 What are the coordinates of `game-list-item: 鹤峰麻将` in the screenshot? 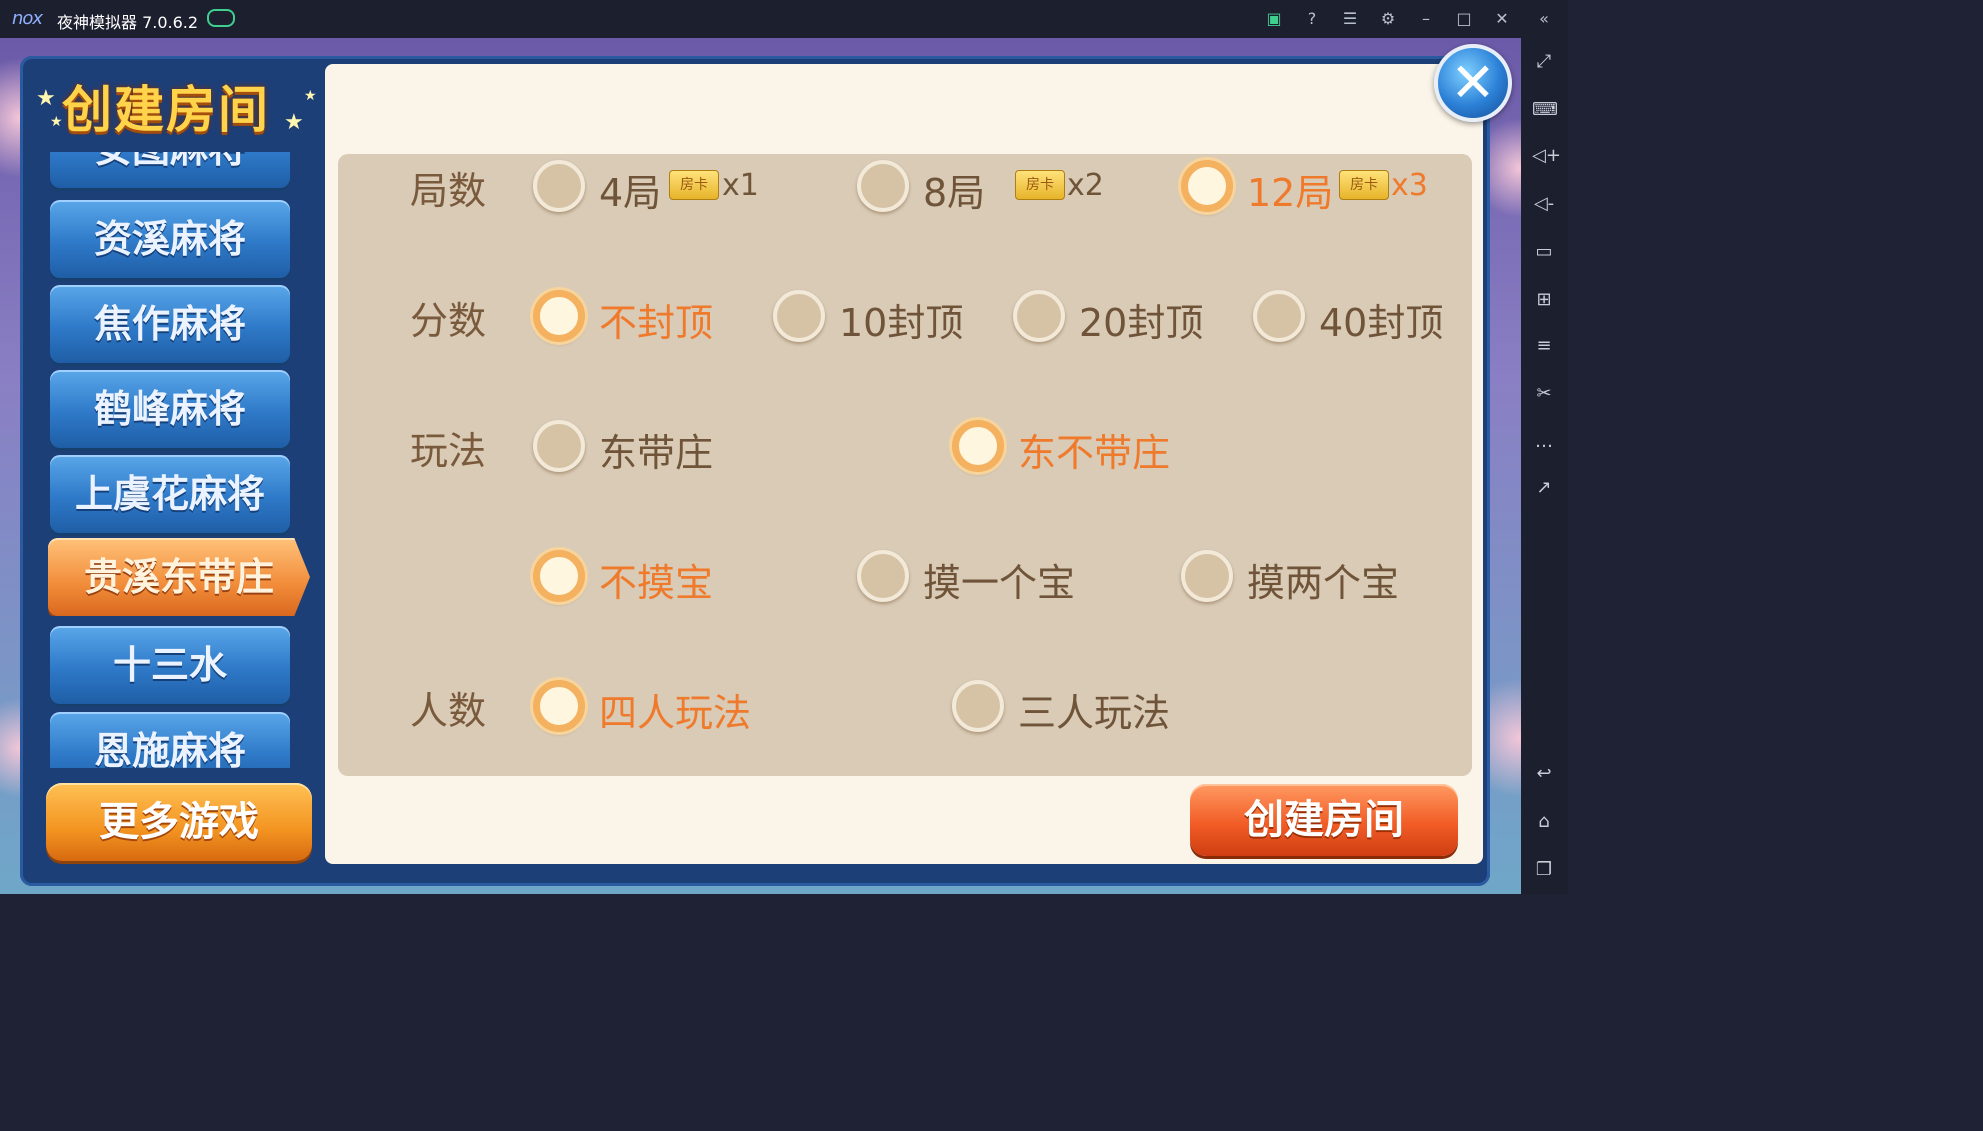 It's located at (170, 409).